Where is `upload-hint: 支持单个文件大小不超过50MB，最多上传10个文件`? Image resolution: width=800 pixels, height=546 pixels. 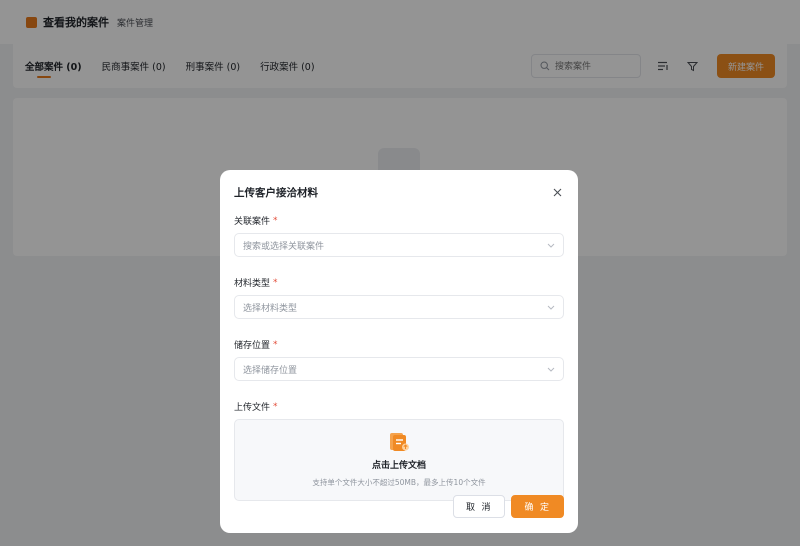
upload-hint: 支持单个文件大小不超过50MB，最多上传10个文件 is located at coordinates (399, 482).